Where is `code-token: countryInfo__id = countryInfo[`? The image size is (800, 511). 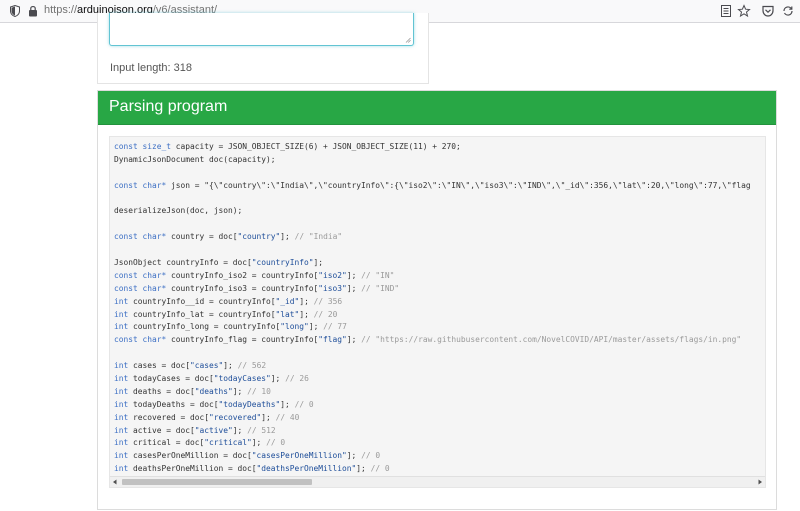
code-token: countryInfo__id = countryInfo[ is located at coordinates (202, 301).